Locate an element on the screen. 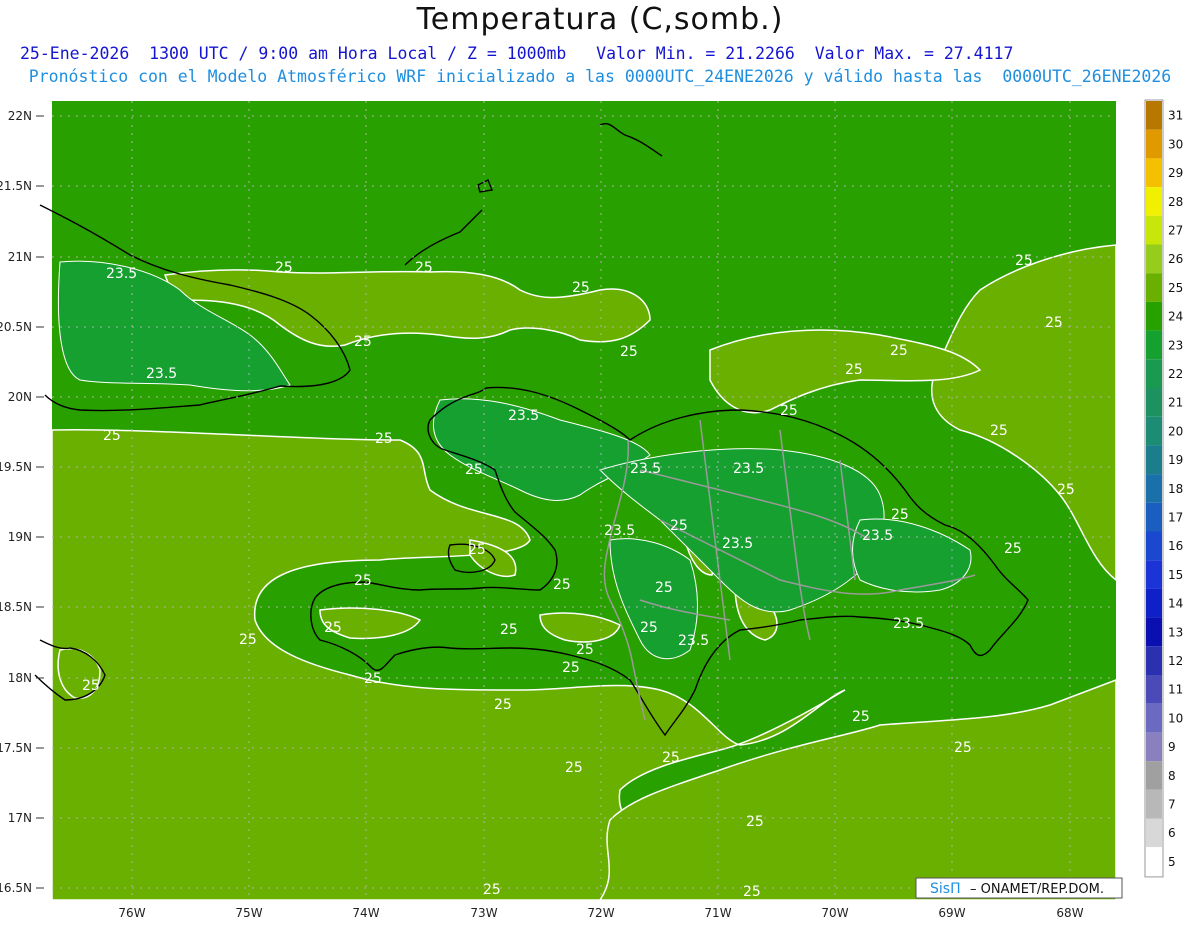 The image size is (1200, 927). colorbar-label: 29 is located at coordinates (1175, 173).